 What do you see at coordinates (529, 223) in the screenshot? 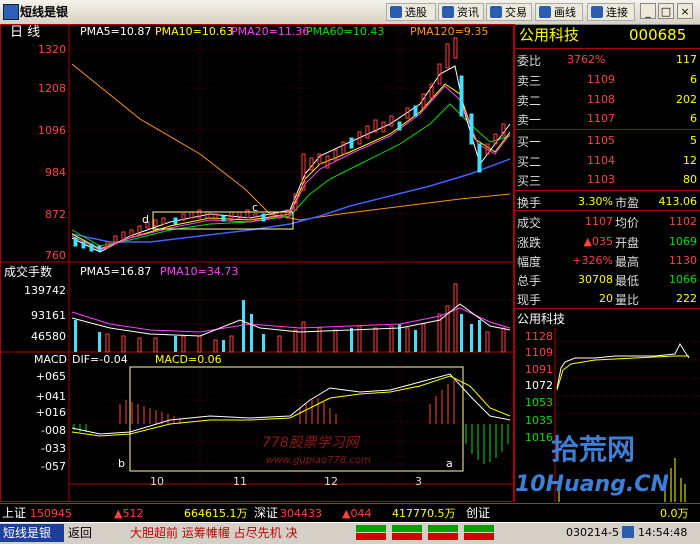
I see `stat-label: 成交` at bounding box center [529, 223].